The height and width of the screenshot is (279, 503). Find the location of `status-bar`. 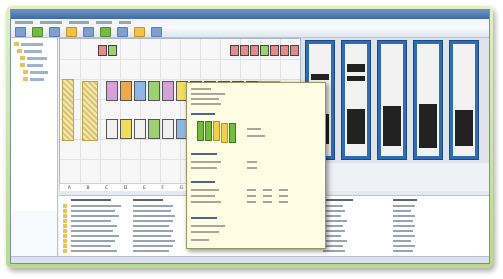

status-bar is located at coordinates (250, 259).